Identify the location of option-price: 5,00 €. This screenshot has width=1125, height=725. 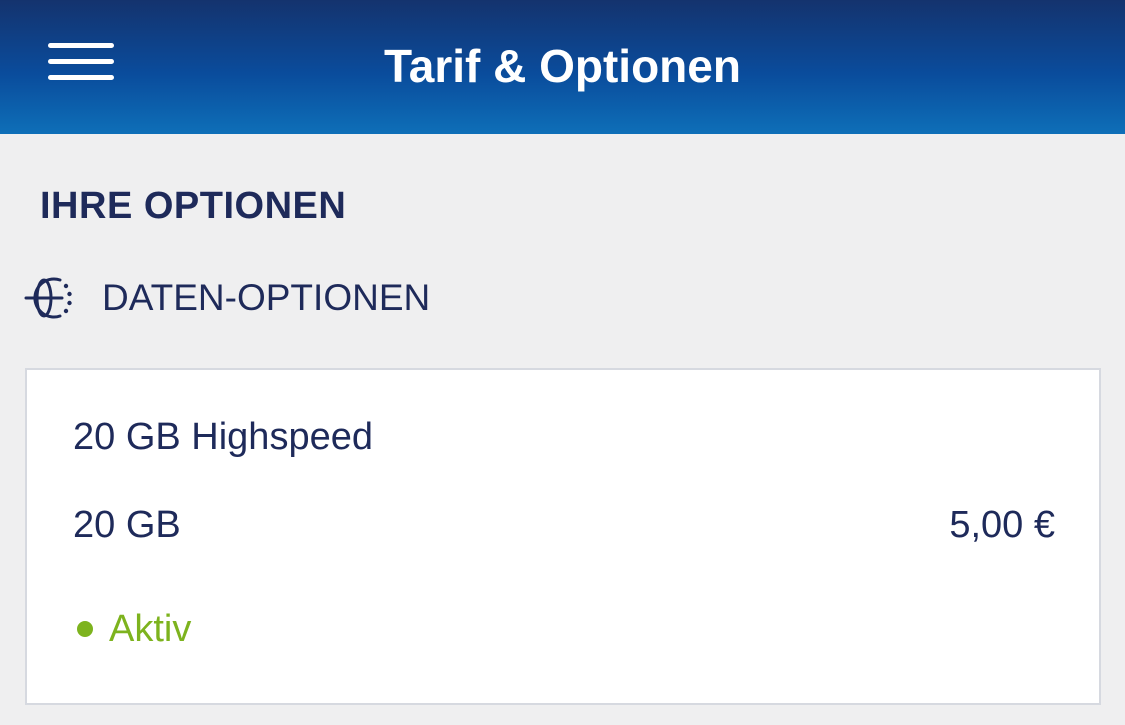
(1002, 525).